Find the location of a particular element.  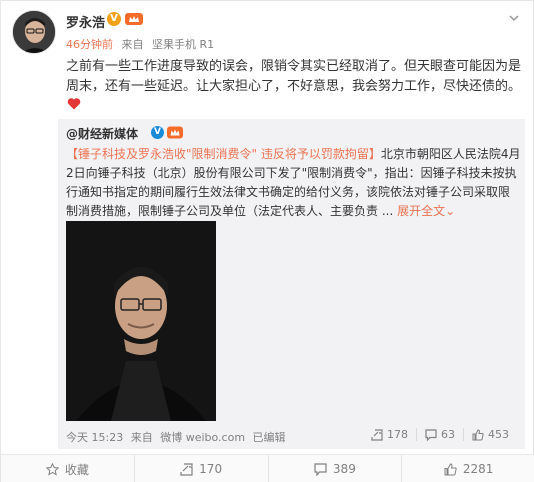

star-icon is located at coordinates (52, 469).